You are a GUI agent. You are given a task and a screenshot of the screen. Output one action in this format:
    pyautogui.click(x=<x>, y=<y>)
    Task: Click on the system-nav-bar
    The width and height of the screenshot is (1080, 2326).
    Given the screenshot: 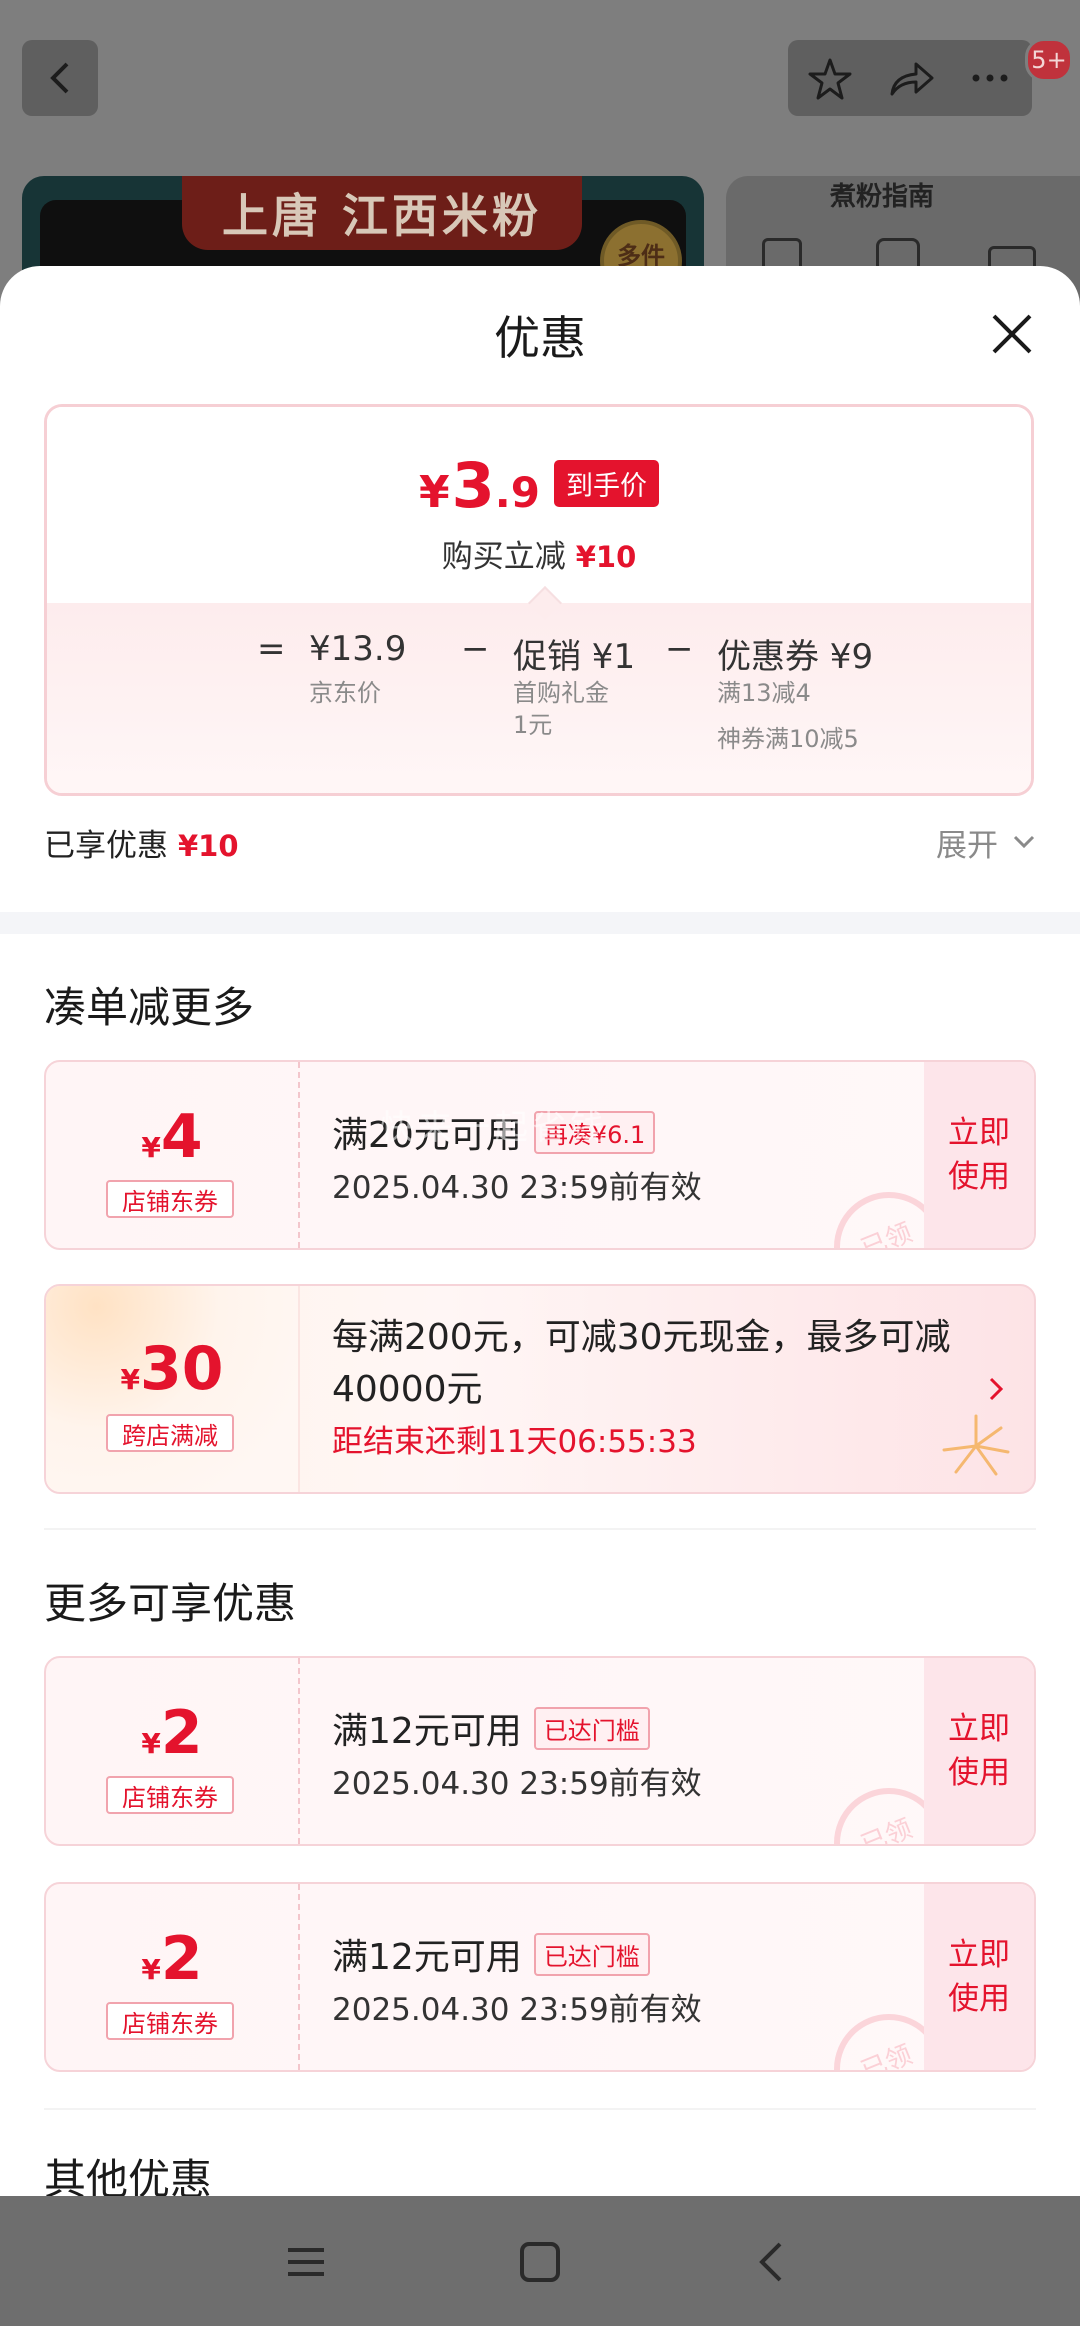 What is the action you would take?
    pyautogui.click(x=540, y=2261)
    